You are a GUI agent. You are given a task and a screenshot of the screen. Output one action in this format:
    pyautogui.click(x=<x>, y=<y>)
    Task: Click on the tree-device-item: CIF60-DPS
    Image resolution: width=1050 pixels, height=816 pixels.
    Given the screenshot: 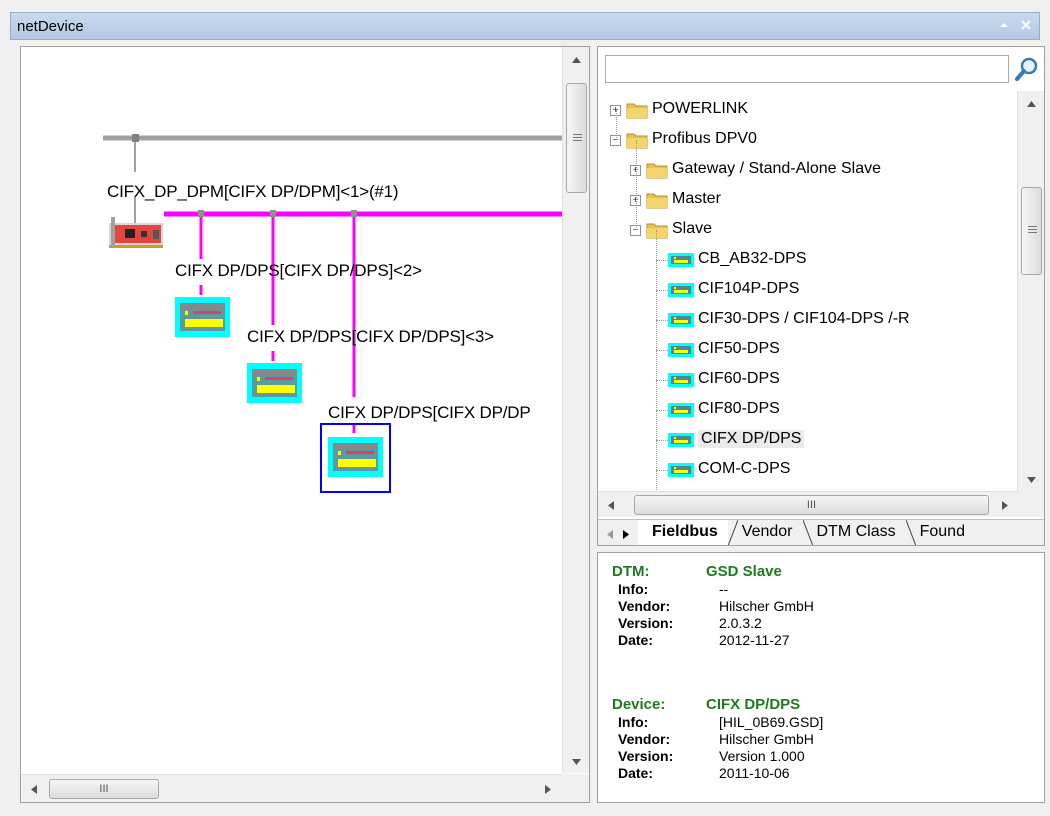 What is the action you would take?
    pyautogui.click(x=808, y=380)
    